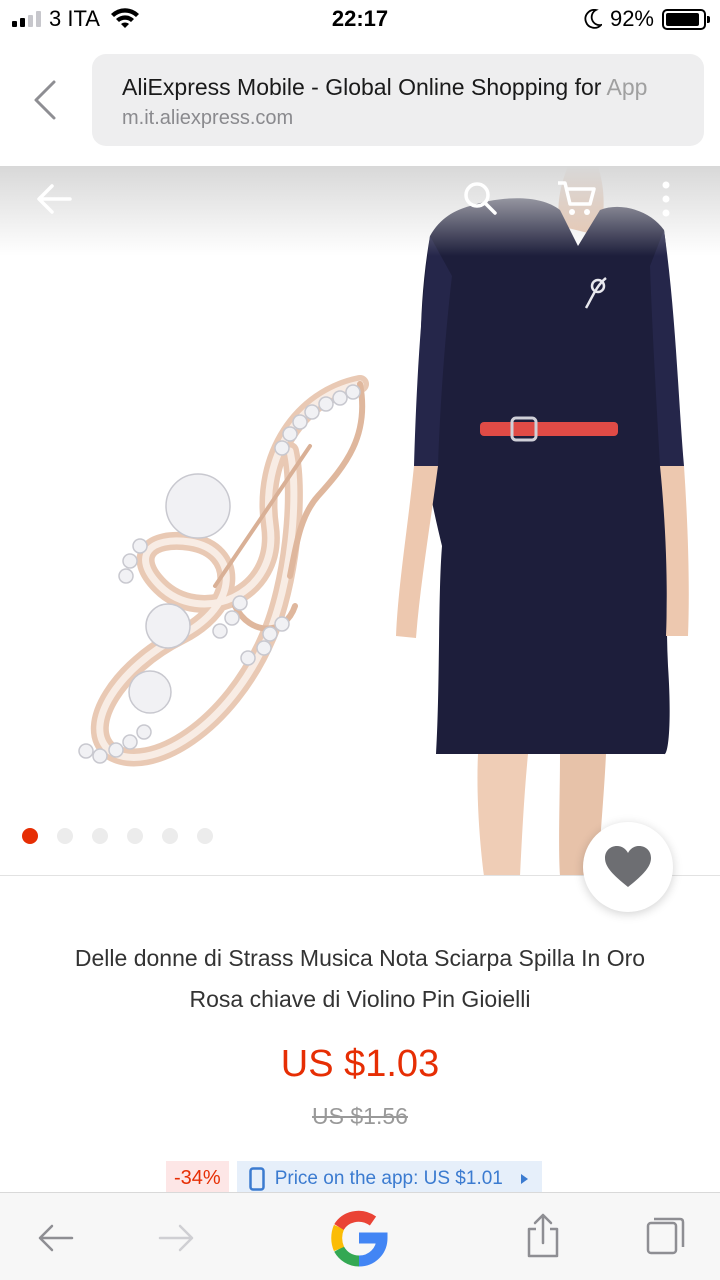 The image size is (720, 1280). I want to click on back-arrow-icon, so click(54, 199).